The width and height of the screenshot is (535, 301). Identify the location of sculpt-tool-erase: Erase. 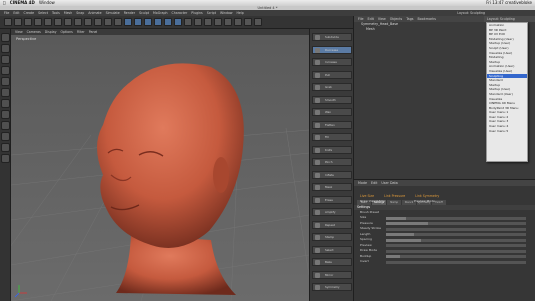
(332, 199).